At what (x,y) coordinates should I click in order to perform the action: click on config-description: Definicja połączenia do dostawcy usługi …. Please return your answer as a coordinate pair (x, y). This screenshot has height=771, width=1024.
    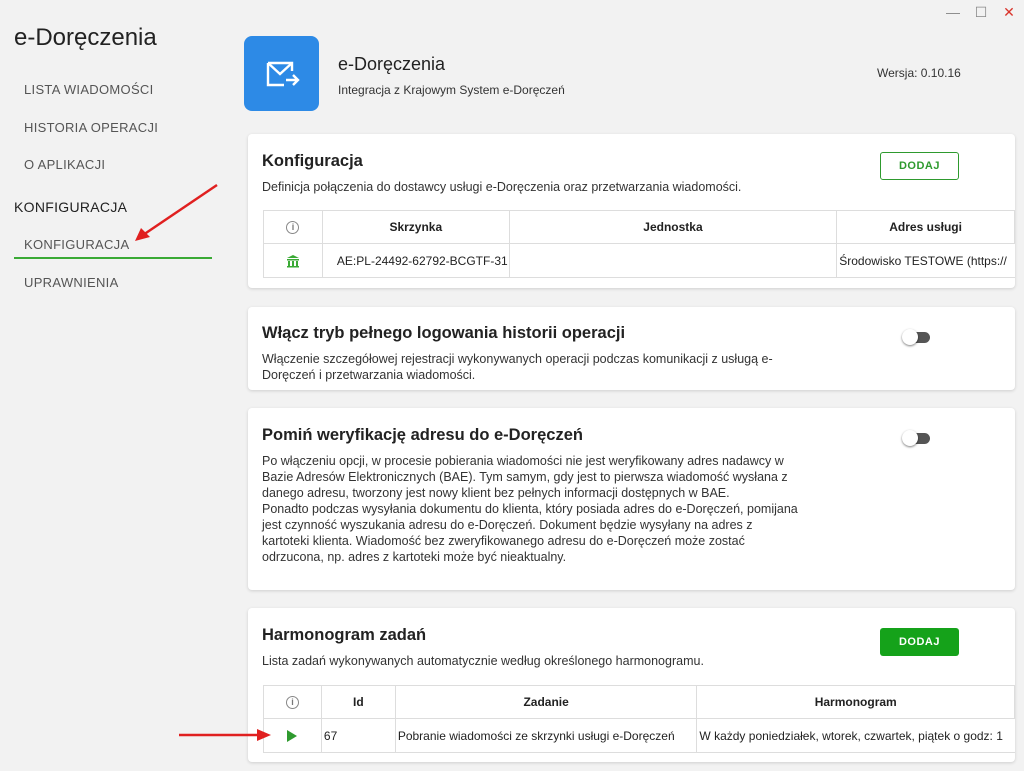
    Looking at the image, I should click on (502, 187).